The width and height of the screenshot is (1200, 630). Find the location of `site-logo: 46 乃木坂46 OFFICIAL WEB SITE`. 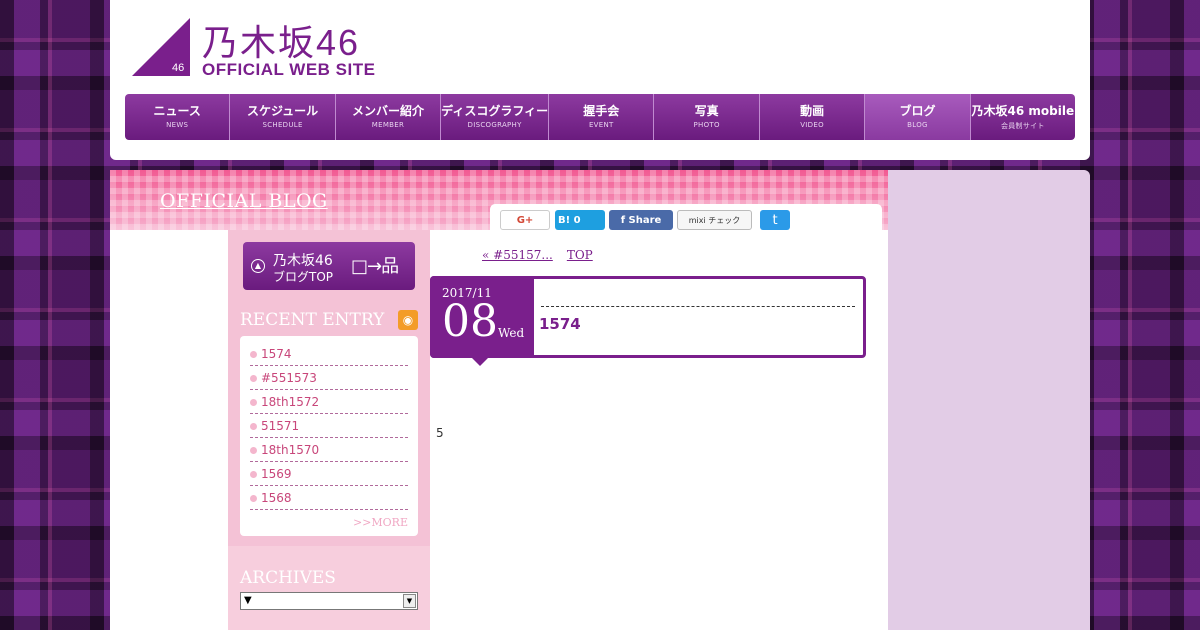

site-logo: 46 乃木坂46 OFFICIAL WEB SITE is located at coordinates (262, 49).